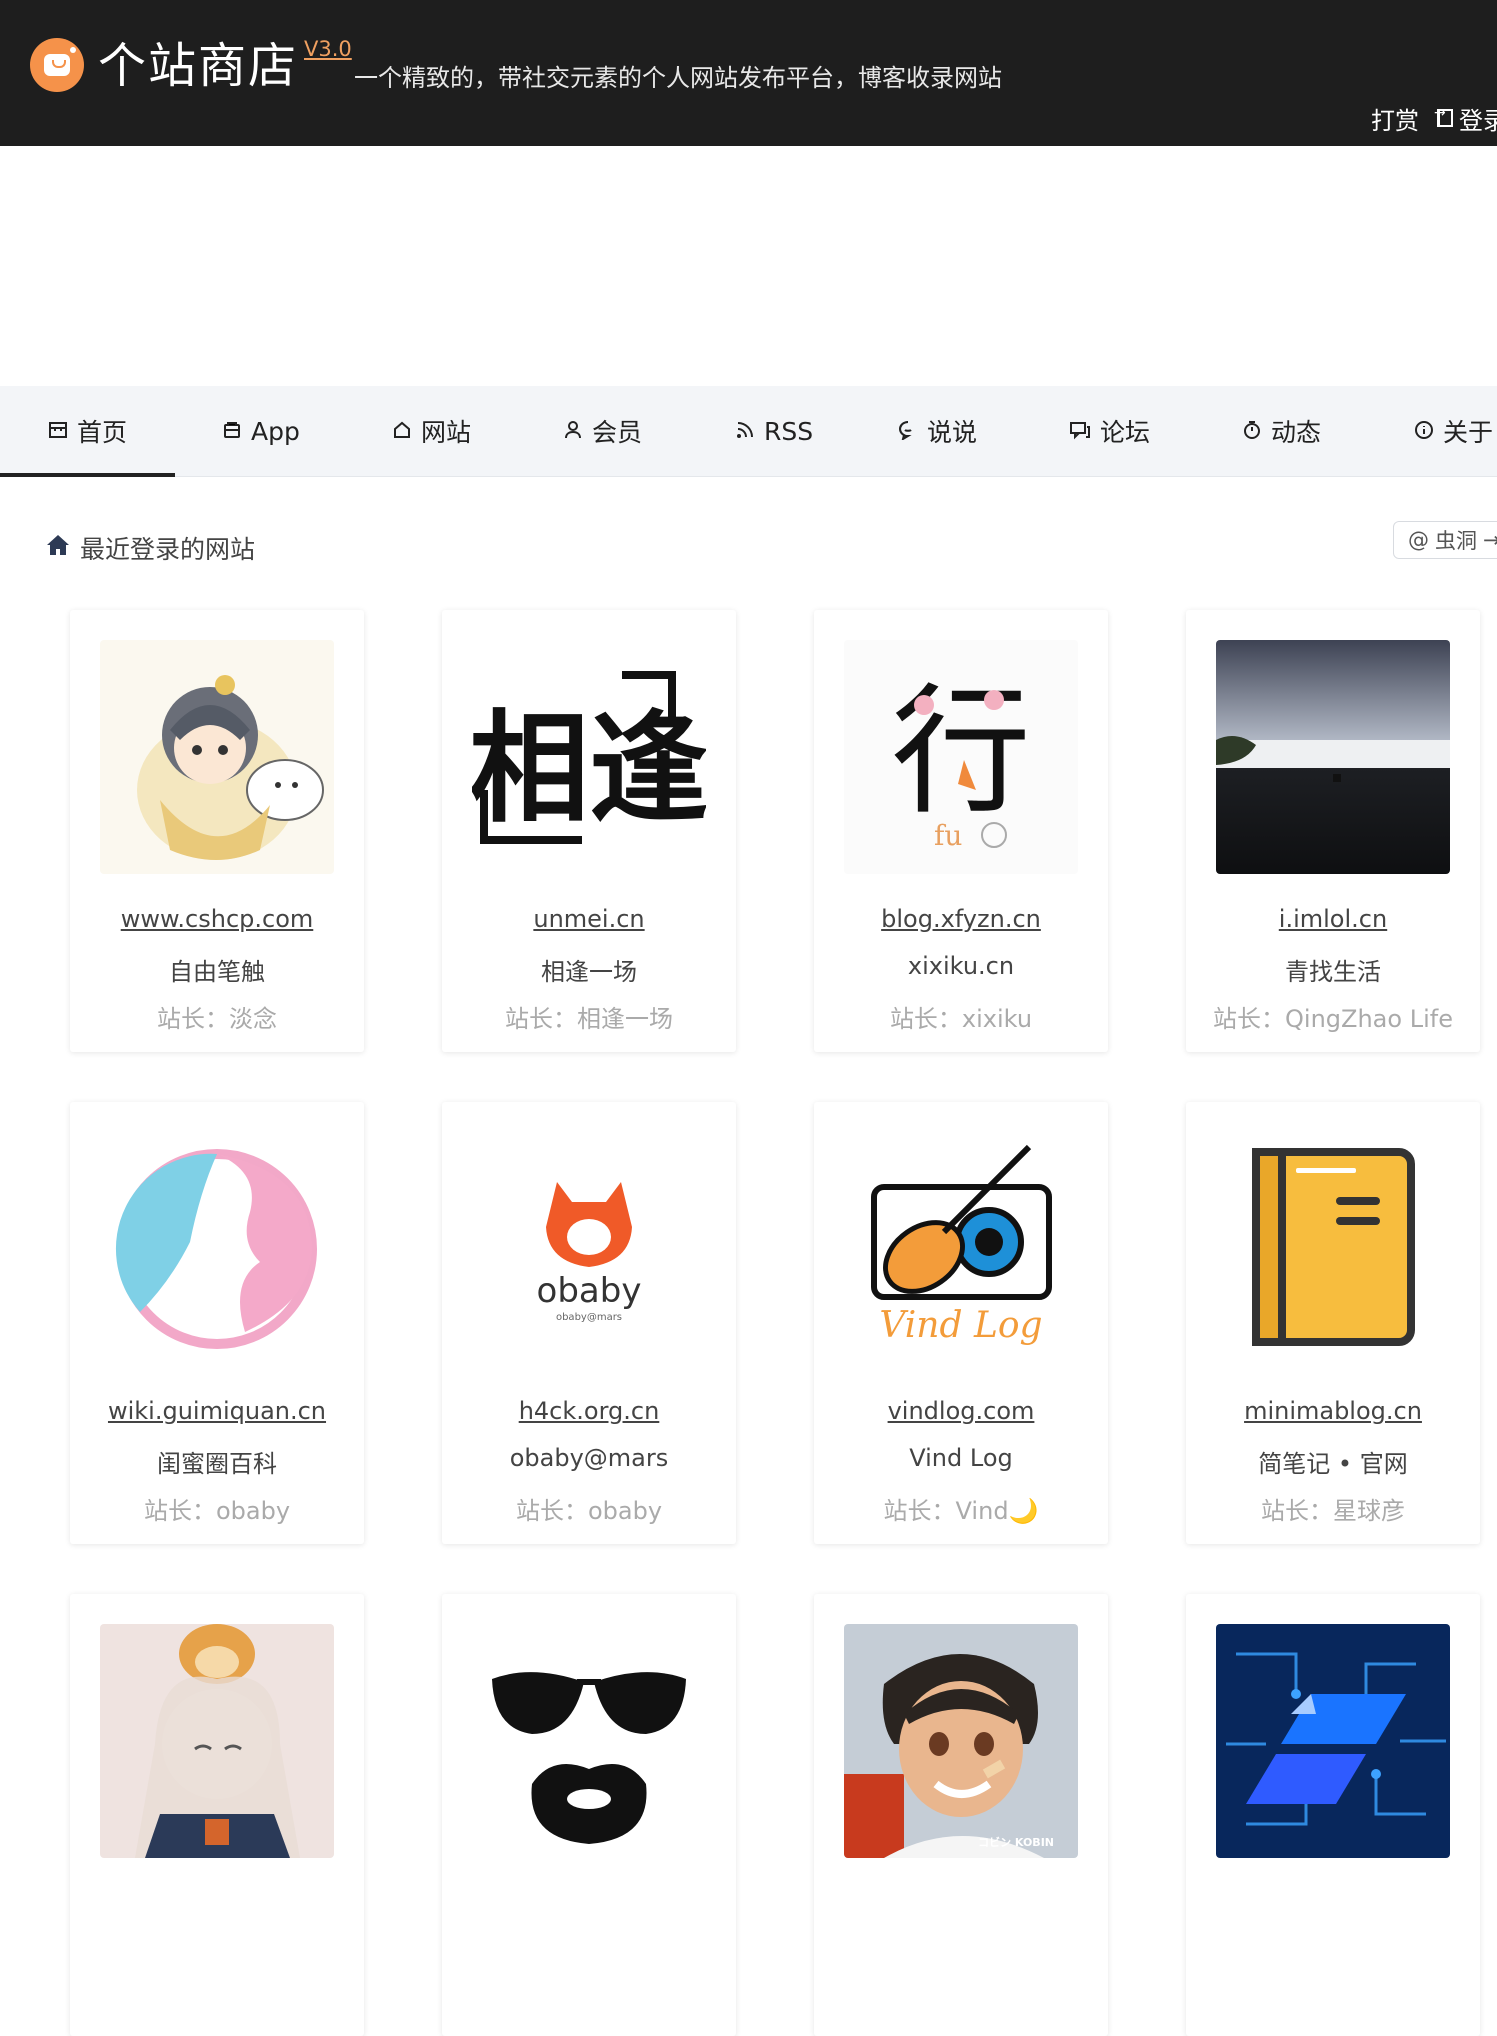  Describe the element at coordinates (1418, 540) in the screenshot. I see `at-icon: @` at that location.